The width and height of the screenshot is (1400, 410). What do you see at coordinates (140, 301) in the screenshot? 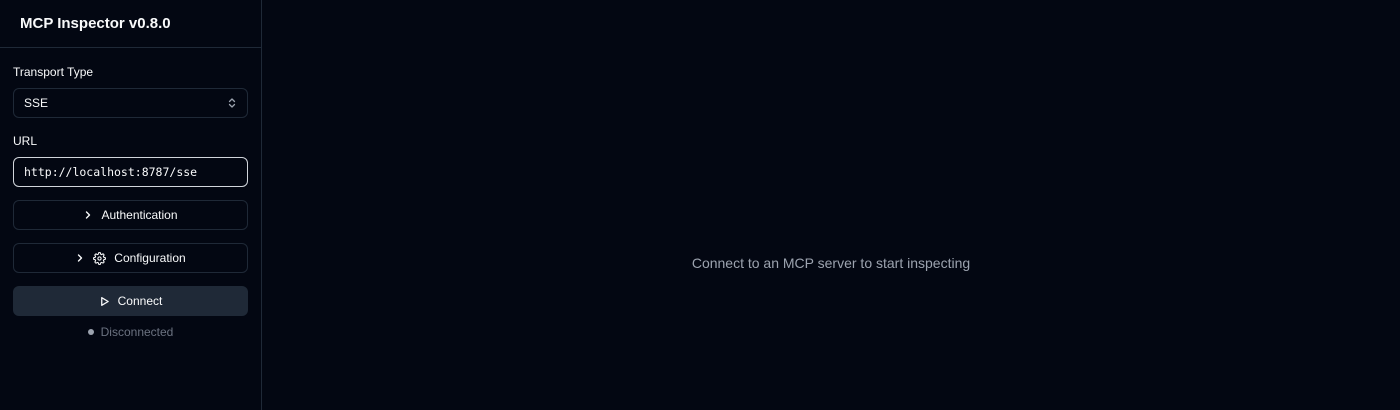
I see `connect-label: Connect` at bounding box center [140, 301].